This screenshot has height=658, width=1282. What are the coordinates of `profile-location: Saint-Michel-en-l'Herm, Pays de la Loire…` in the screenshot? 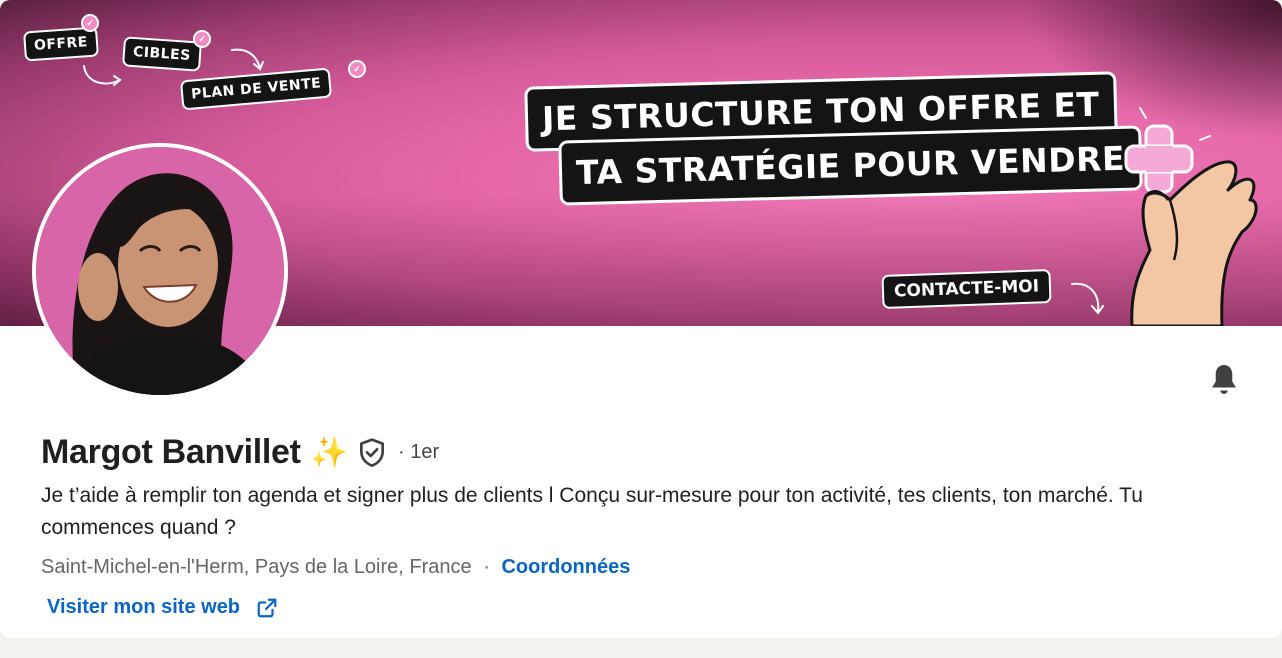 It's located at (256, 567).